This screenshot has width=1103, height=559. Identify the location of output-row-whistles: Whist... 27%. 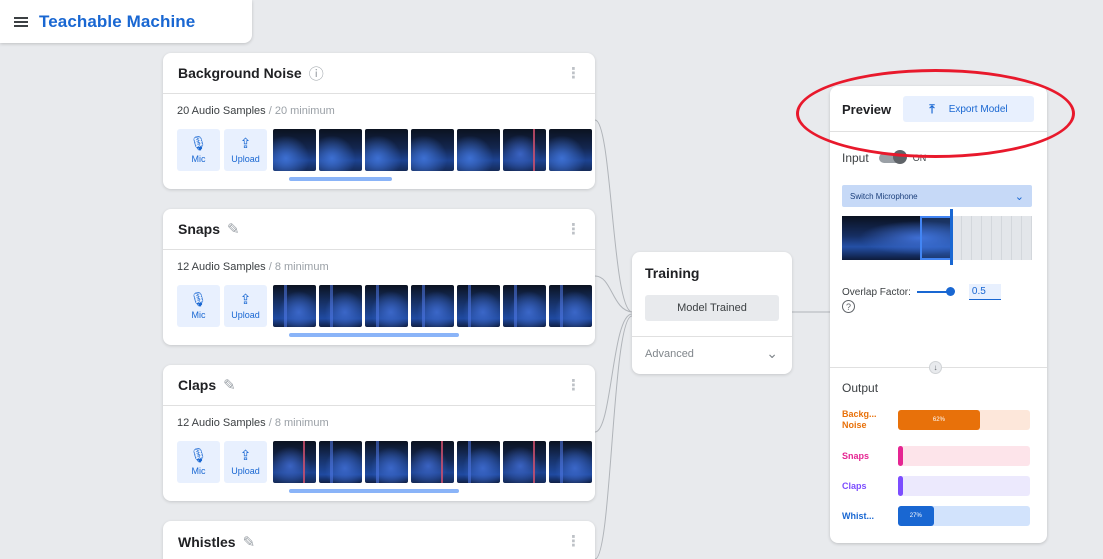
(936, 516).